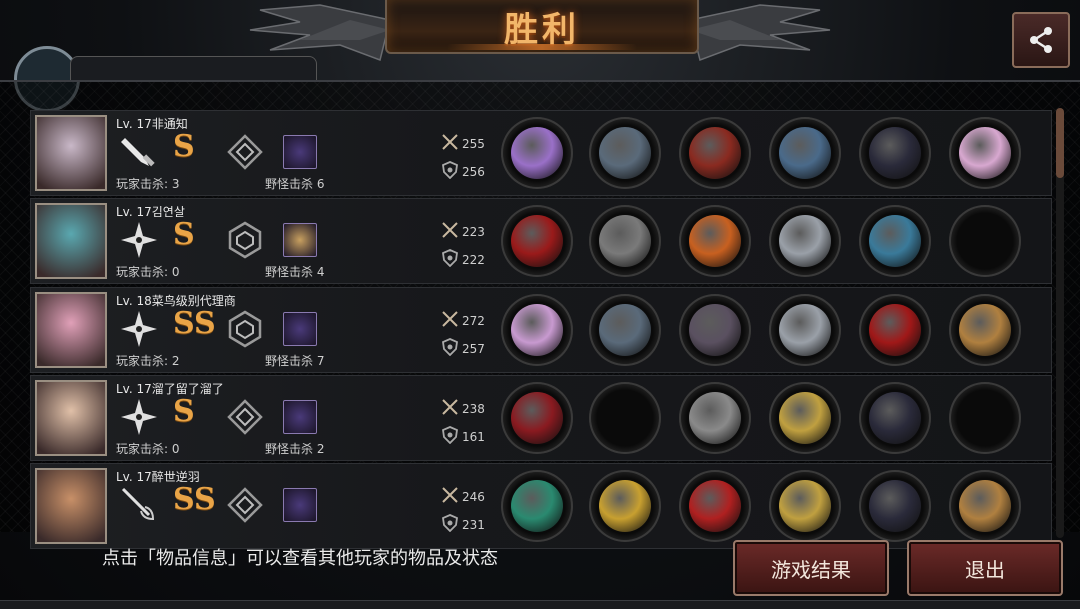 This screenshot has width=1080, height=609. I want to click on hexagon-rank-icon, so click(245, 329).